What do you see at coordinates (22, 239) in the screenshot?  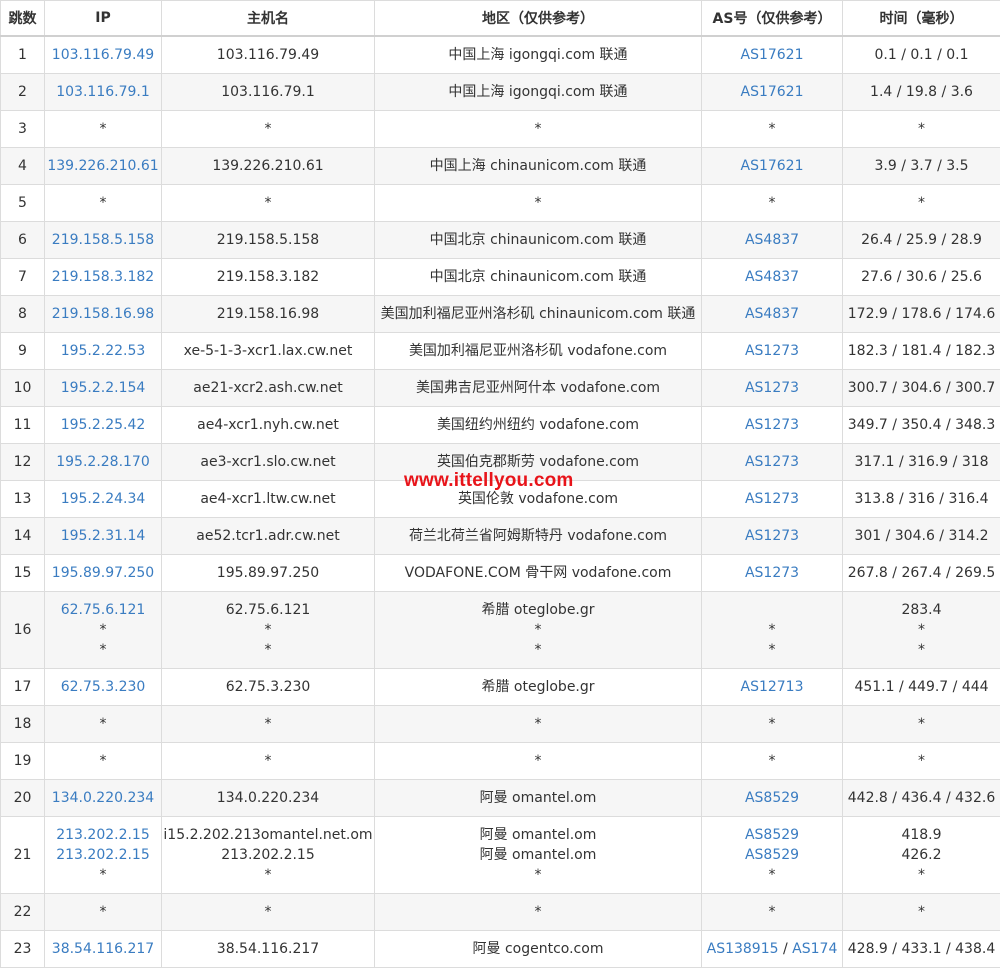 I see `hop-cell: 6` at bounding box center [22, 239].